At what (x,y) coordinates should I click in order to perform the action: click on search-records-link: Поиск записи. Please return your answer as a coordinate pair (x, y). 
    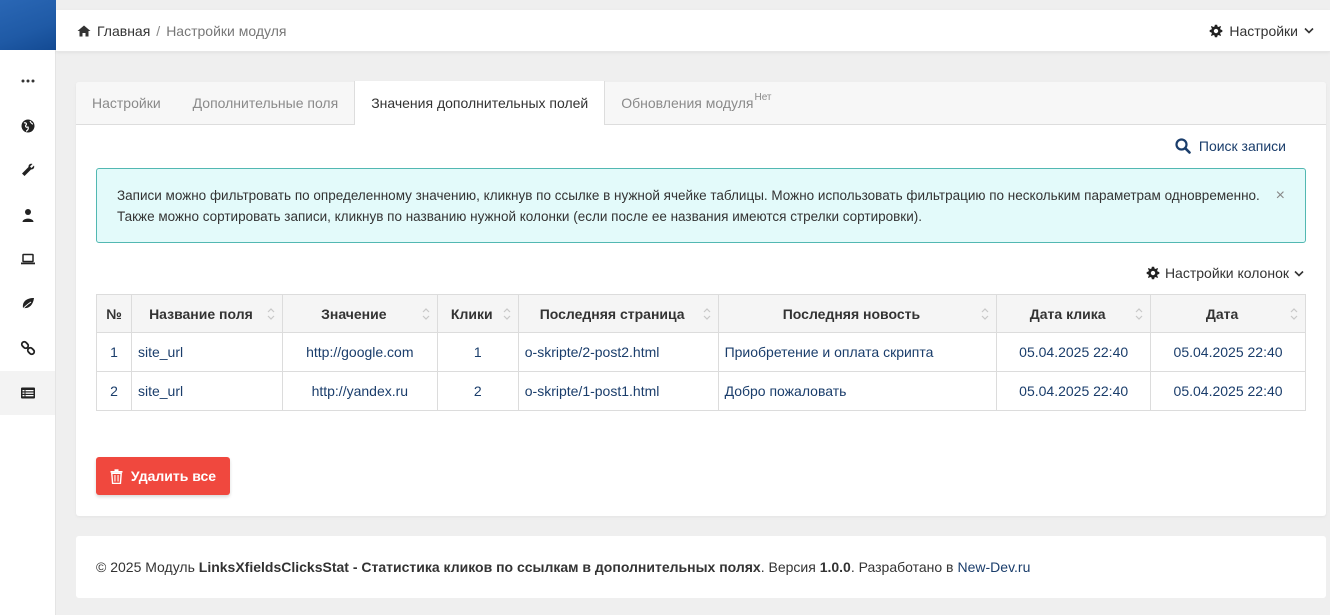
    Looking at the image, I should click on (1230, 146).